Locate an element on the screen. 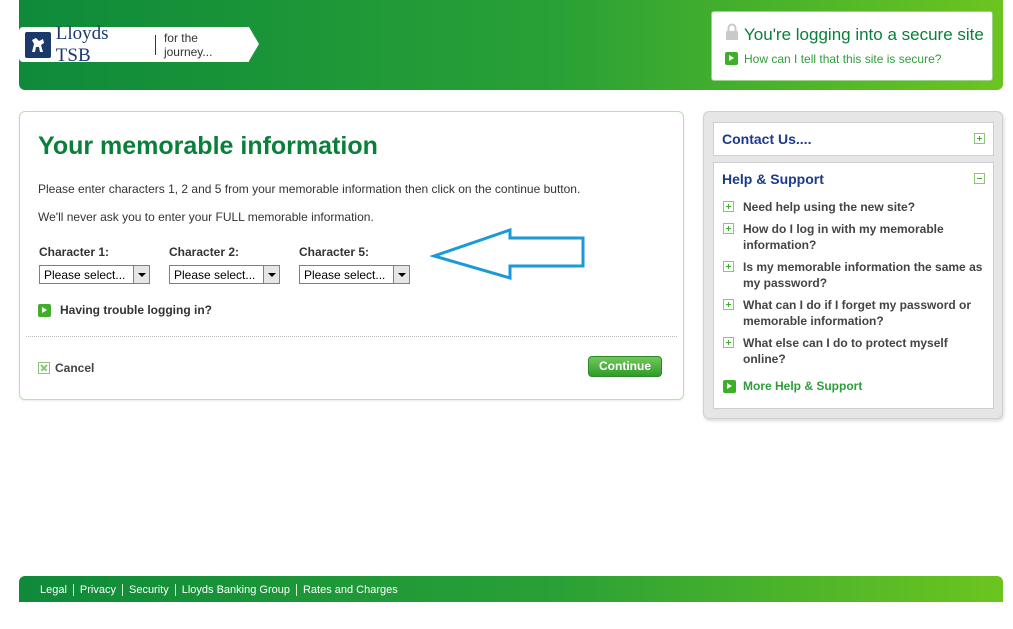 Image resolution: width=1013 pixels, height=629 pixels. character-2-label: Character 2: is located at coordinates (204, 252).